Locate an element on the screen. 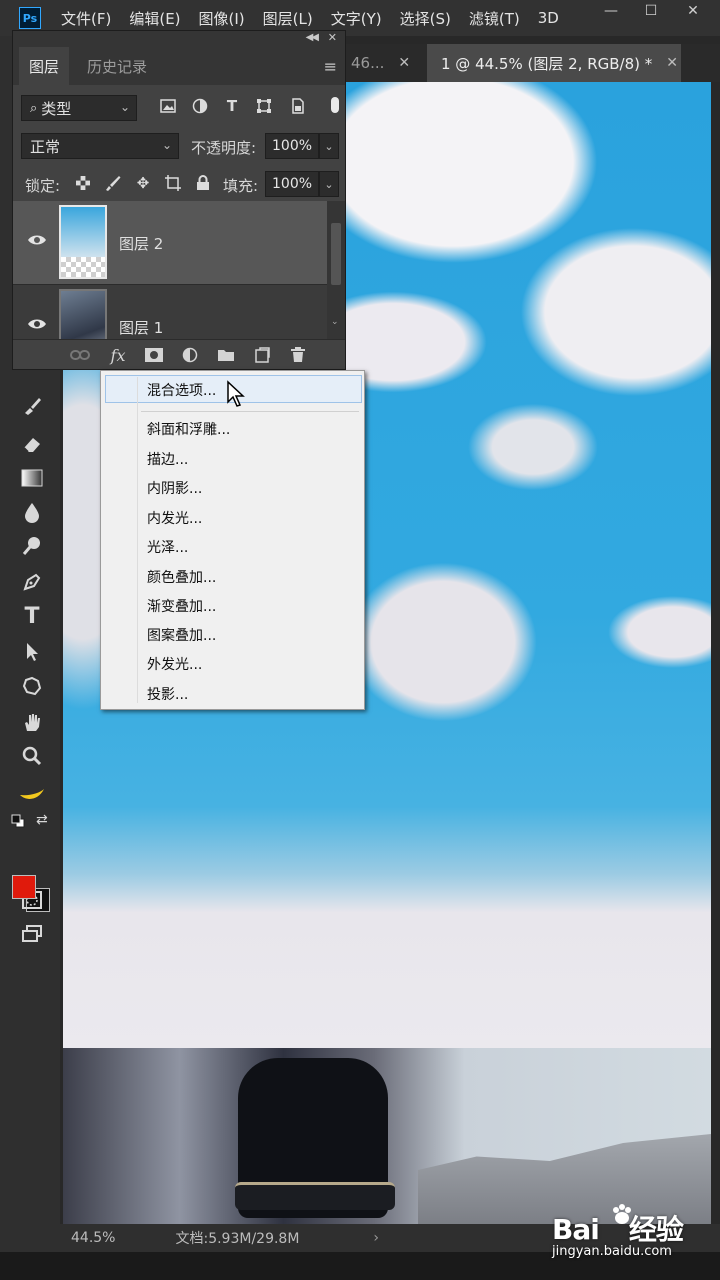 This screenshot has width=720, height=1280. filter-toggle-switch is located at coordinates (335, 105).